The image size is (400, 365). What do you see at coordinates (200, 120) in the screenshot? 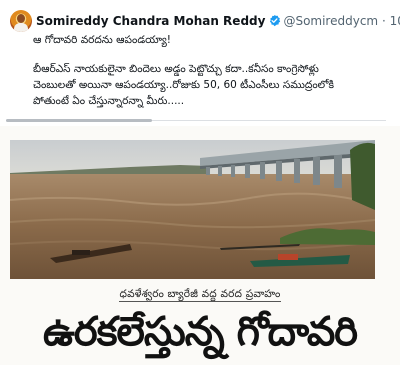
I see `horizontal-scrollbar` at bounding box center [200, 120].